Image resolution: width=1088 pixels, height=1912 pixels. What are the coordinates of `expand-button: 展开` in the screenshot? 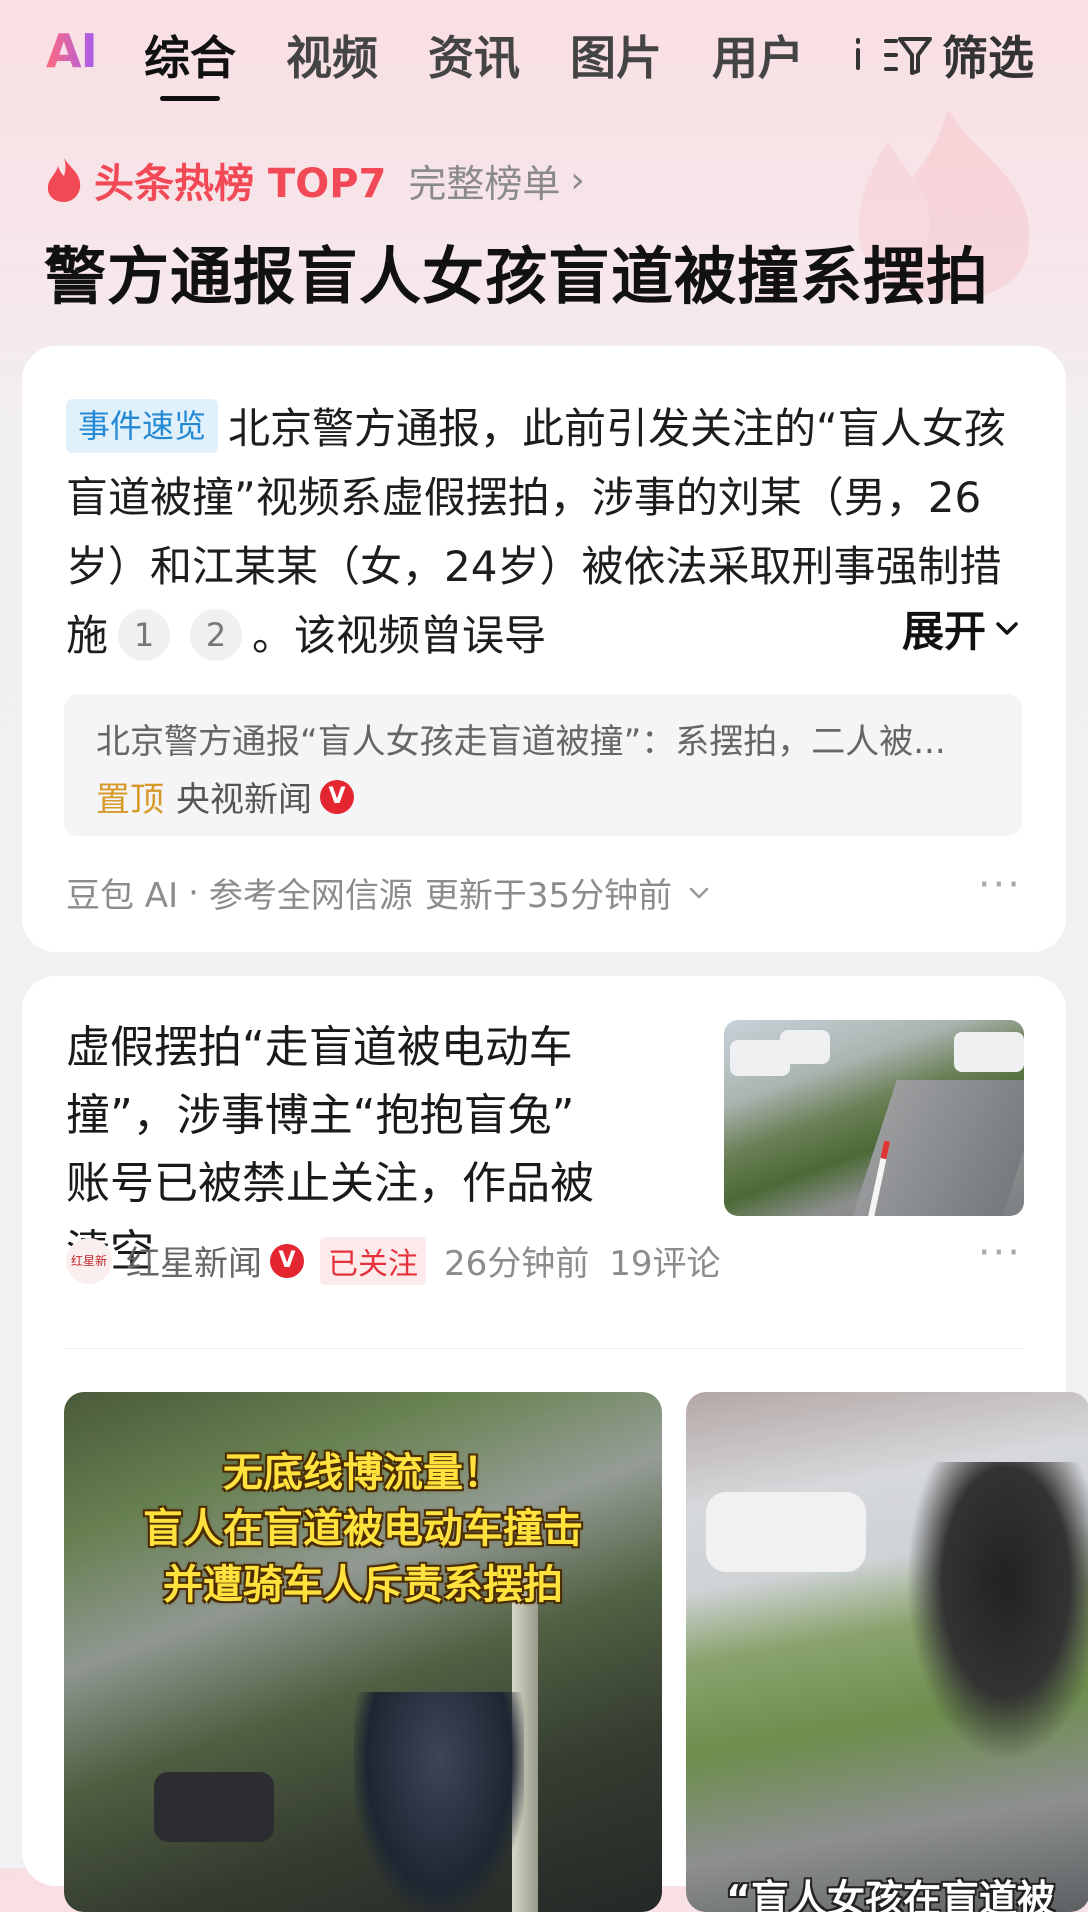 It's located at (931, 628).